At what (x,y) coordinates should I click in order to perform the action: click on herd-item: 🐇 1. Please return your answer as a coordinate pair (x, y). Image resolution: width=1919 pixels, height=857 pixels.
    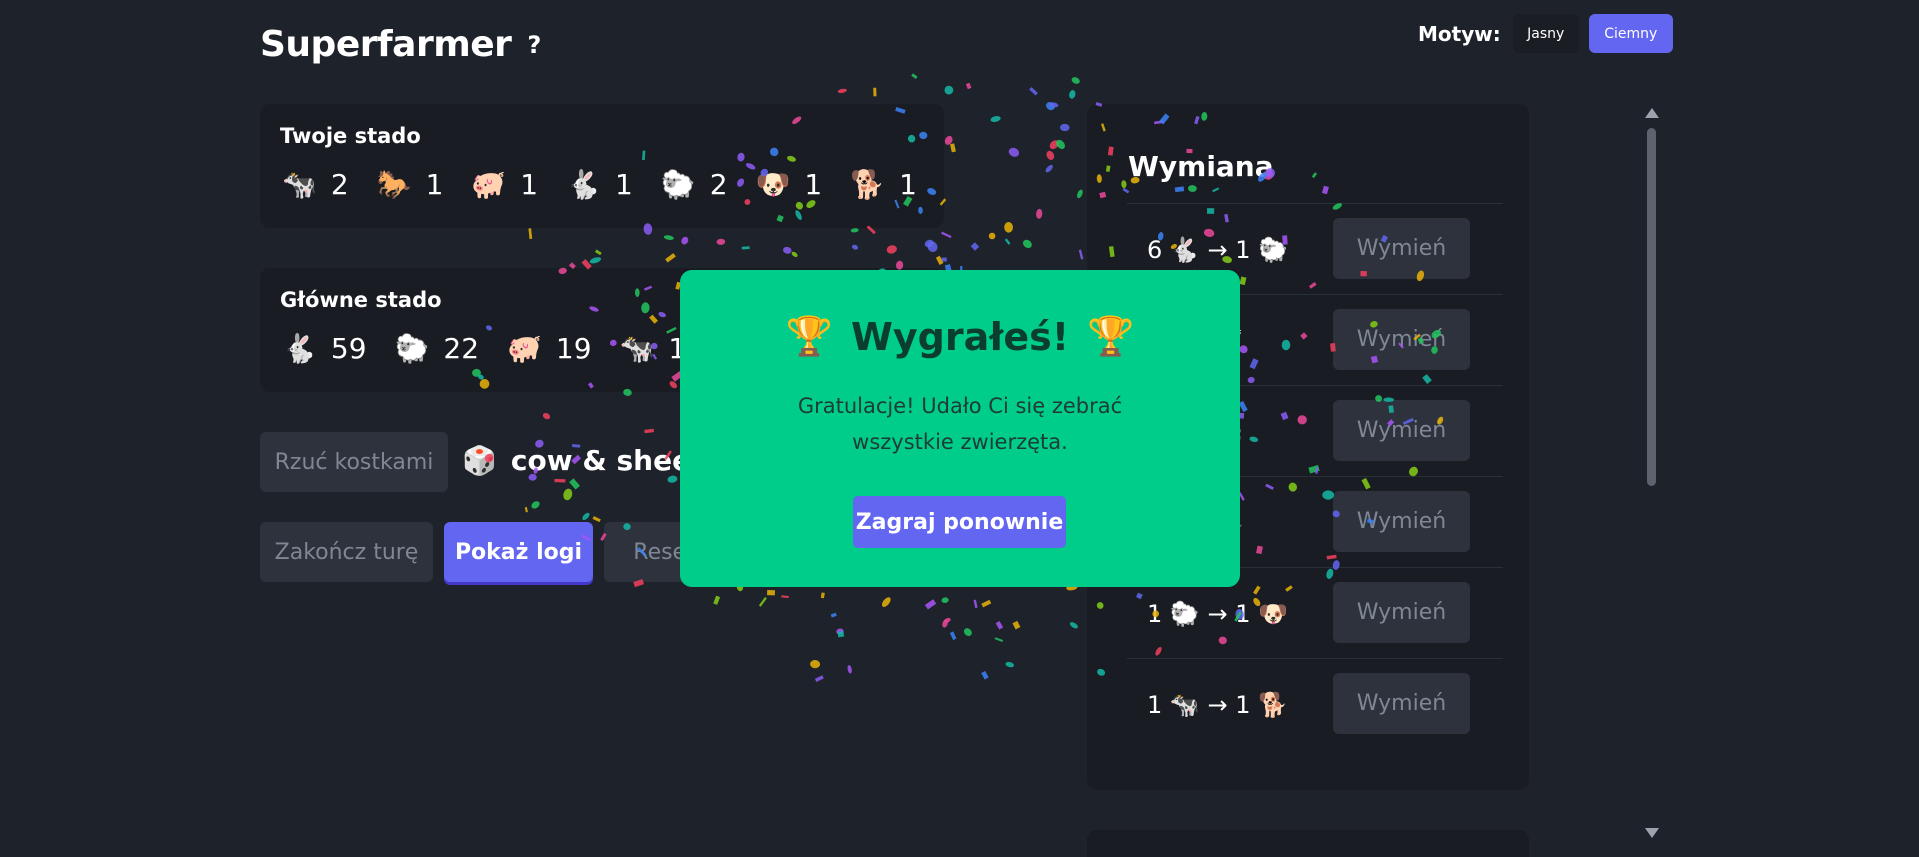
    Looking at the image, I should click on (599, 184).